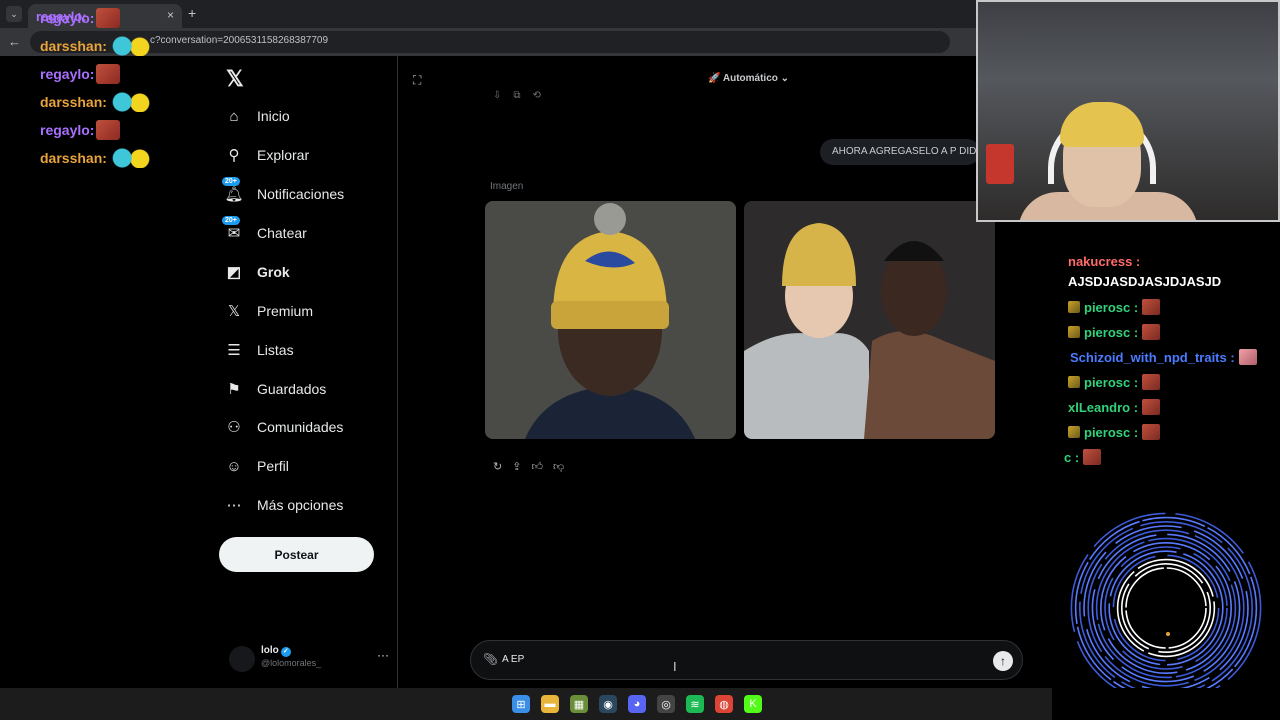 The width and height of the screenshot is (1280, 720). I want to click on share-icon: ⇪, so click(516, 466).